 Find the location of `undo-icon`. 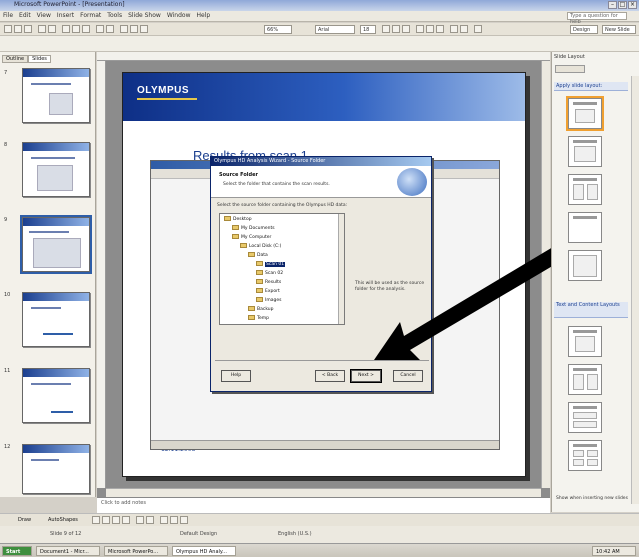

undo-icon is located at coordinates (100, 29).